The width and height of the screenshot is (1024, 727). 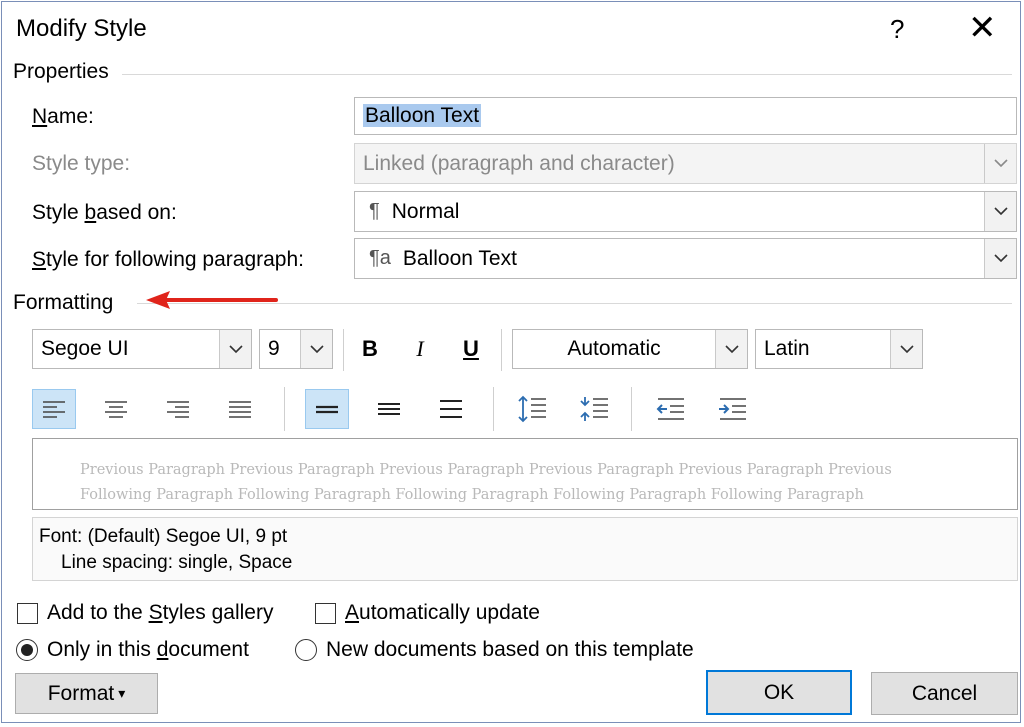 I want to click on dialog-title: Modify Style, so click(x=81, y=28).